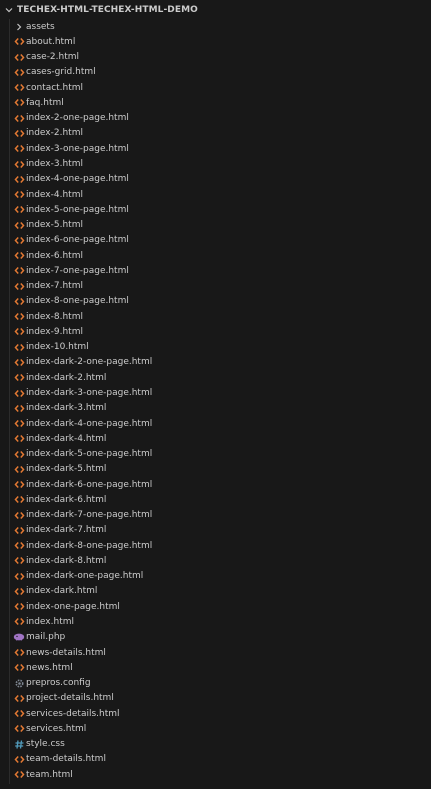 Image resolution: width=431 pixels, height=789 pixels. Describe the element at coordinates (66, 408) in the screenshot. I see `file-label: index-dark-3.html` at that location.